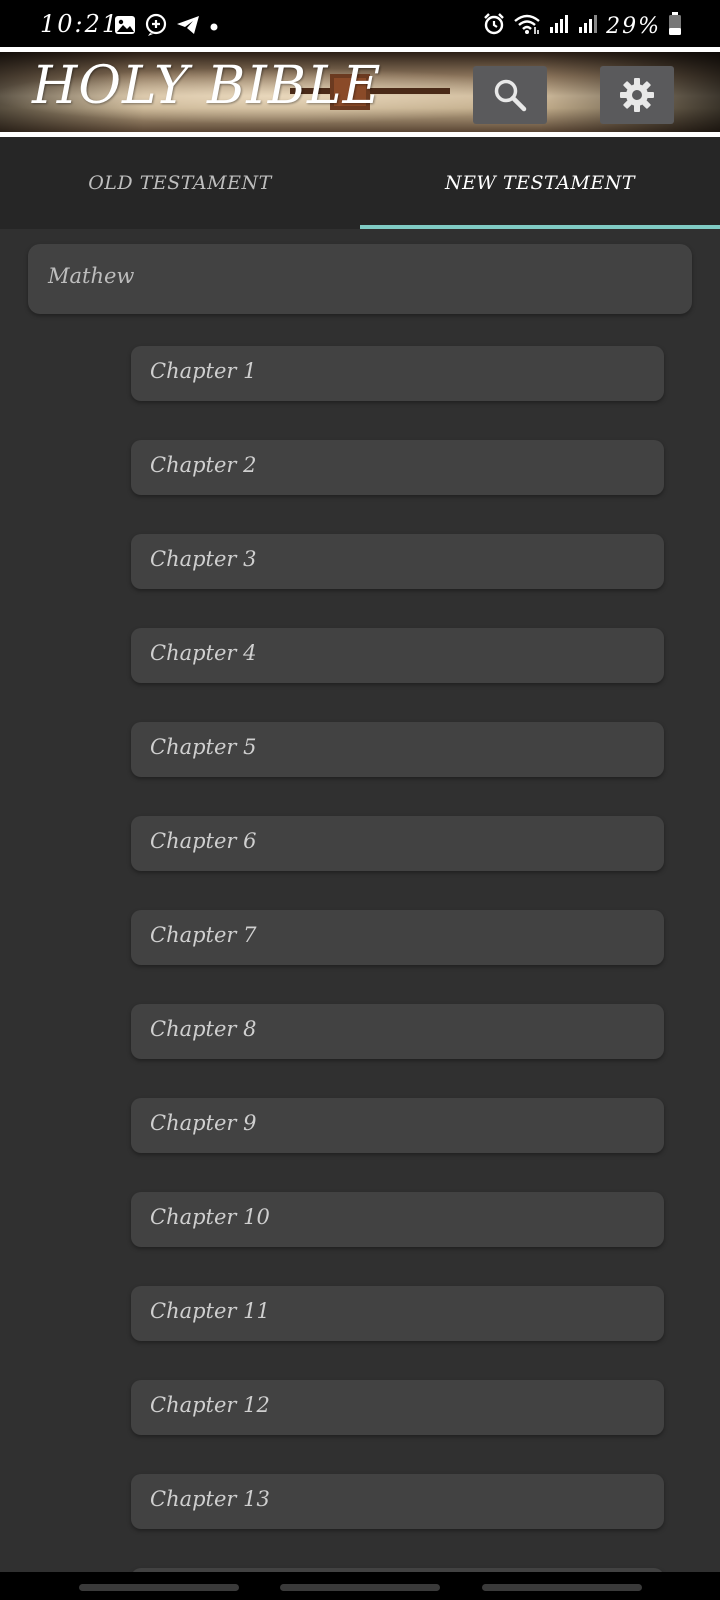 The height and width of the screenshot is (1600, 720). I want to click on search-button, so click(510, 95).